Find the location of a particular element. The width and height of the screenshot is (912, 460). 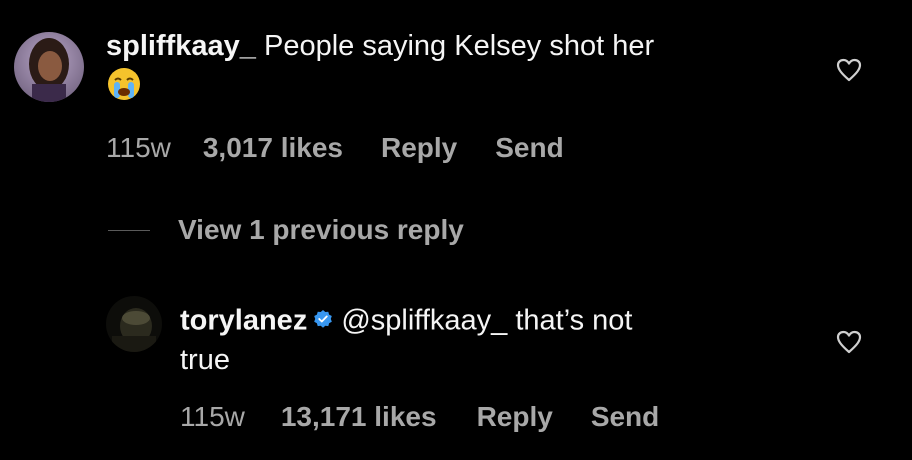

comment-username: torylanez is located at coordinates (243, 321).